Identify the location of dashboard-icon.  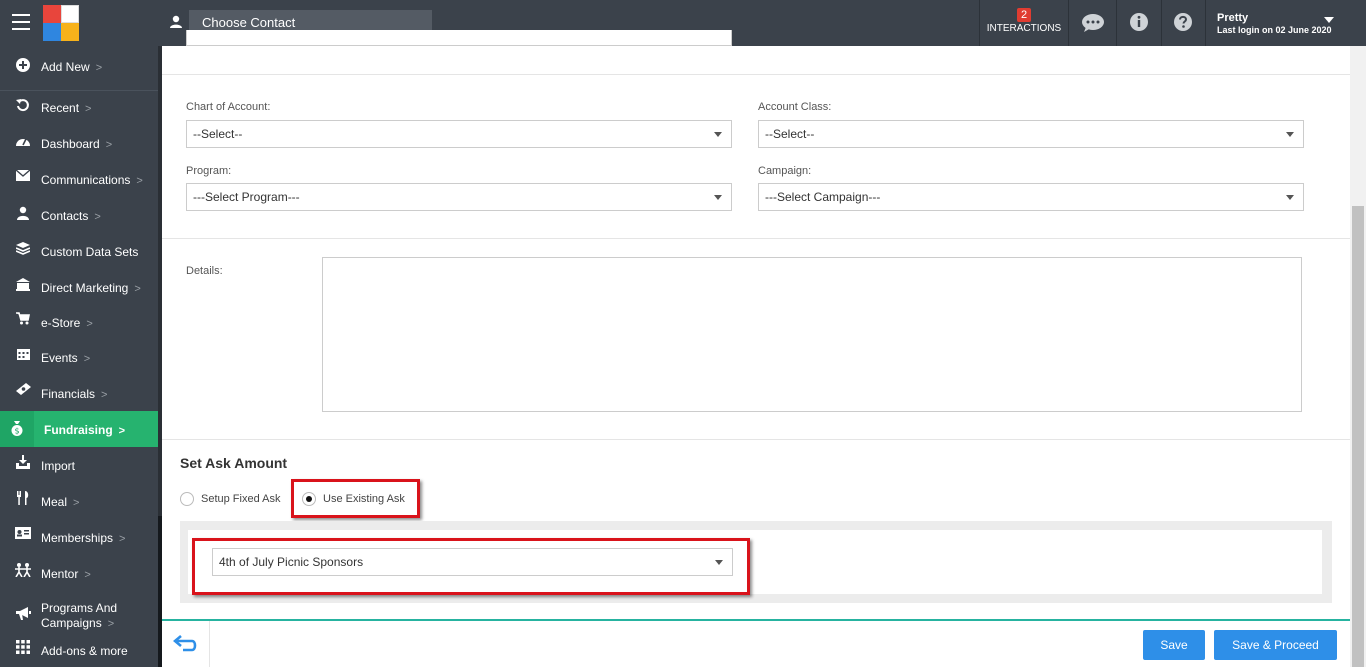
(23, 142).